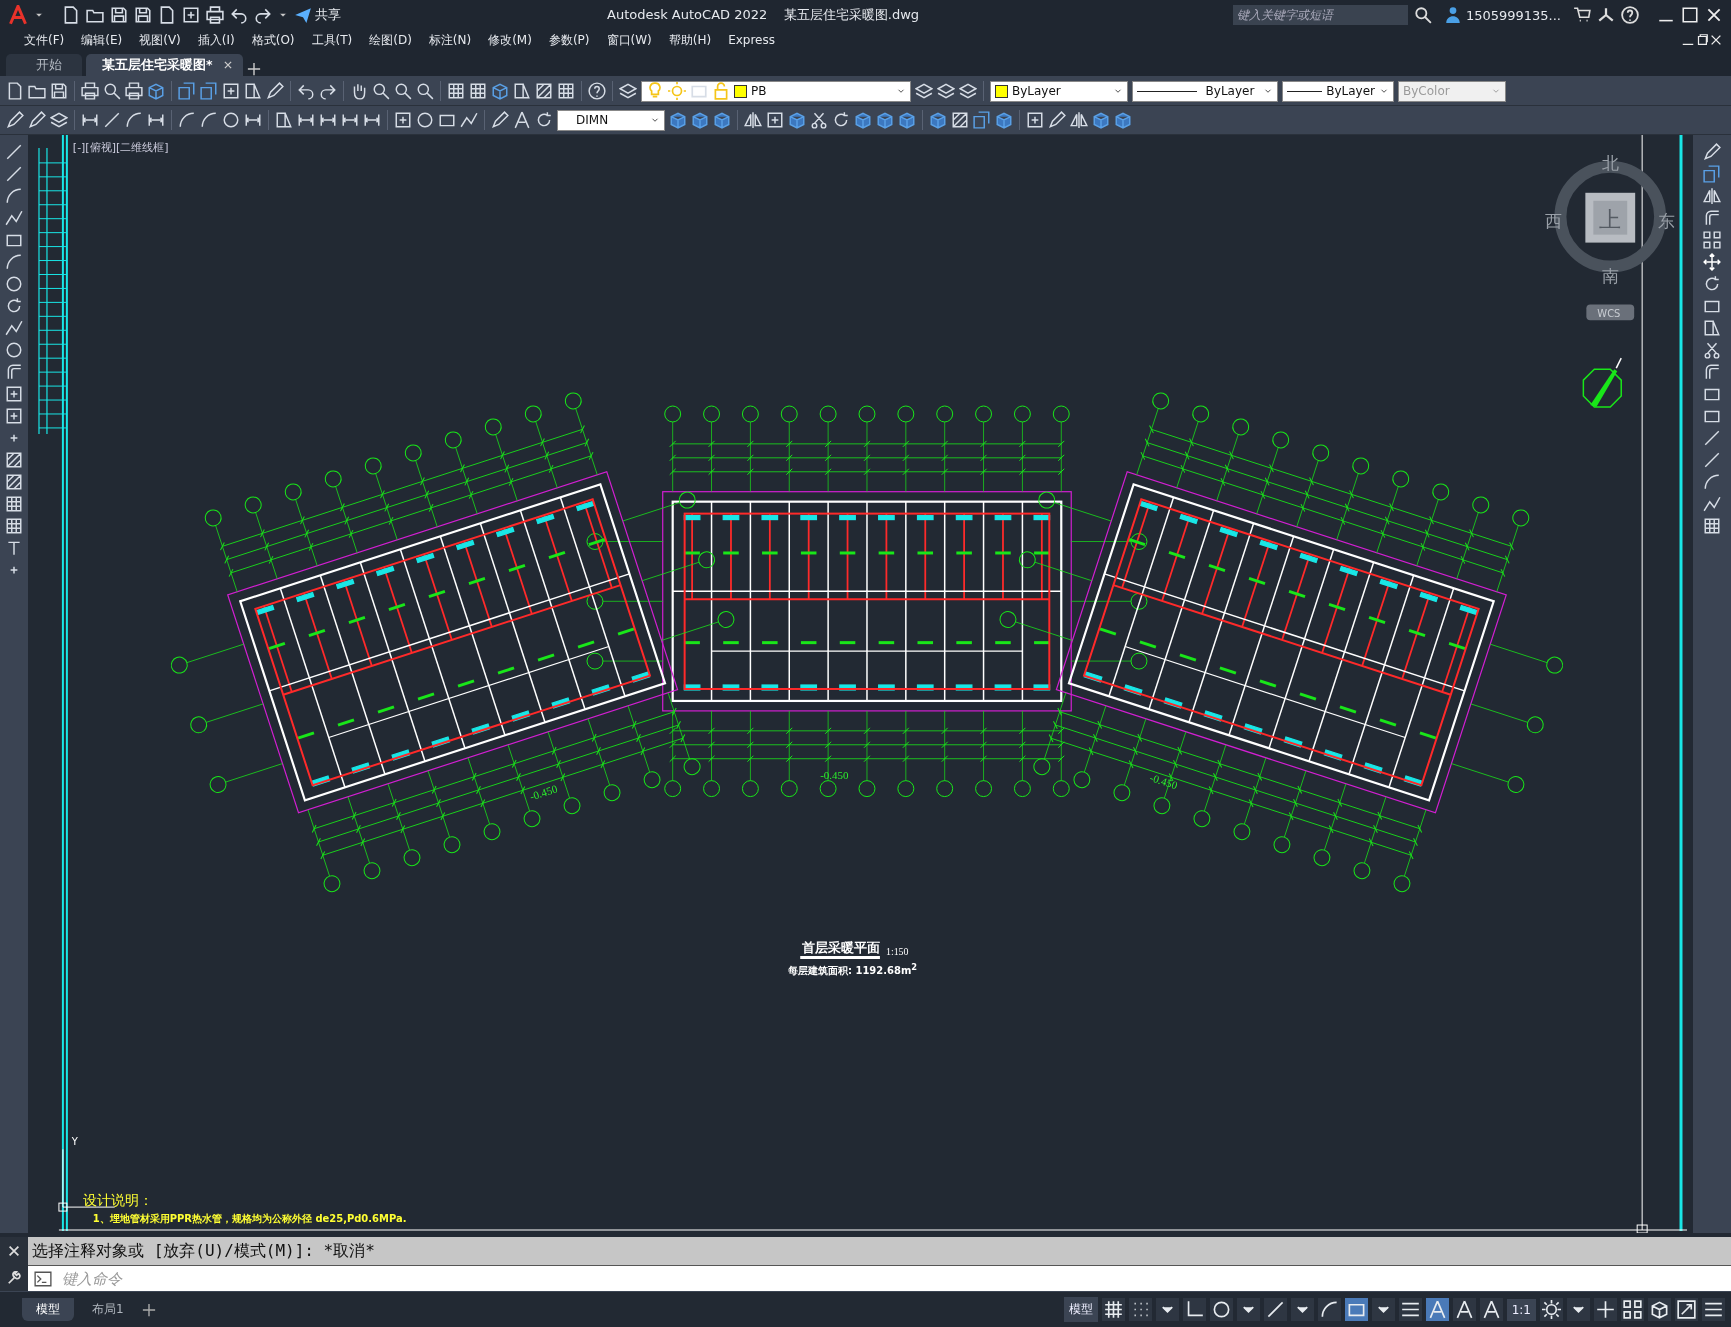  Describe the element at coordinates (1338, 91) in the screenshot. I see `lineweight-dropdown: ByLayer` at that location.